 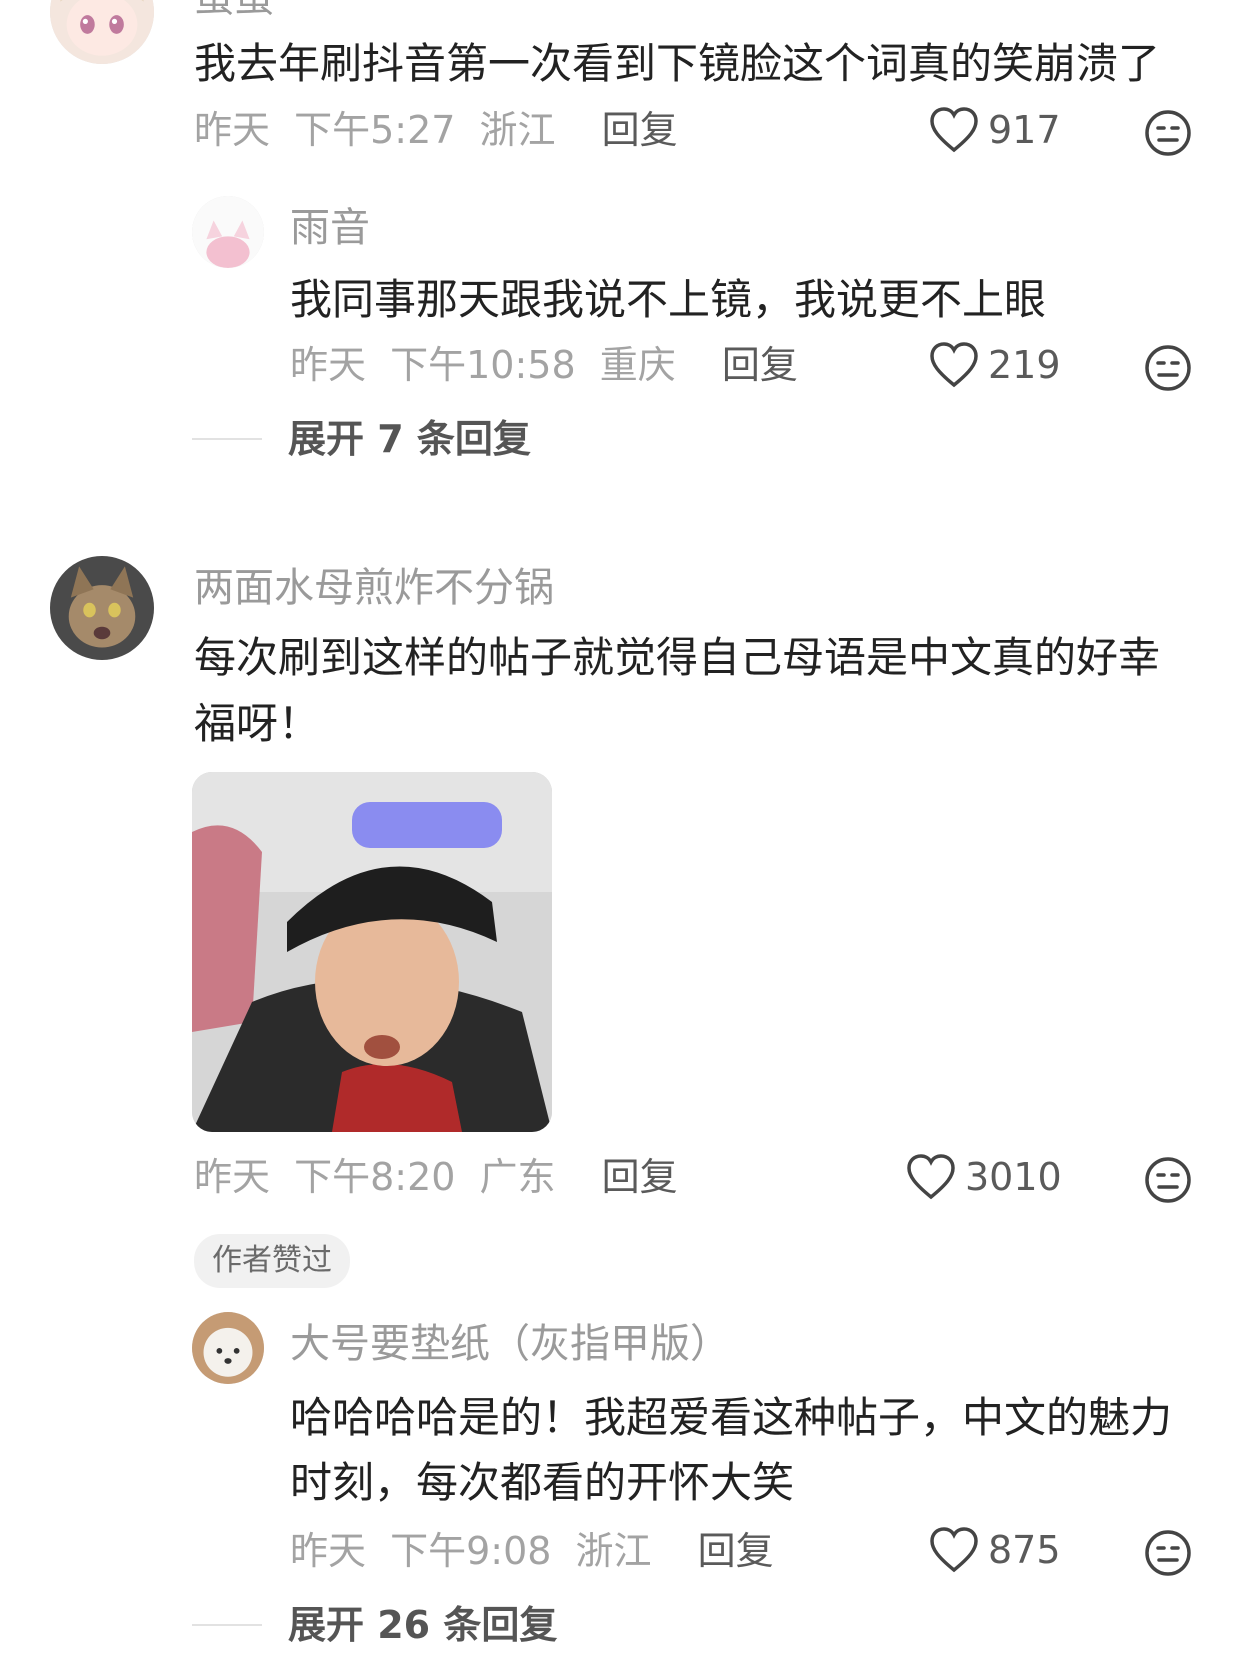 What do you see at coordinates (272, 1261) in the screenshot?
I see `author-liked-badge: 作者赞过` at bounding box center [272, 1261].